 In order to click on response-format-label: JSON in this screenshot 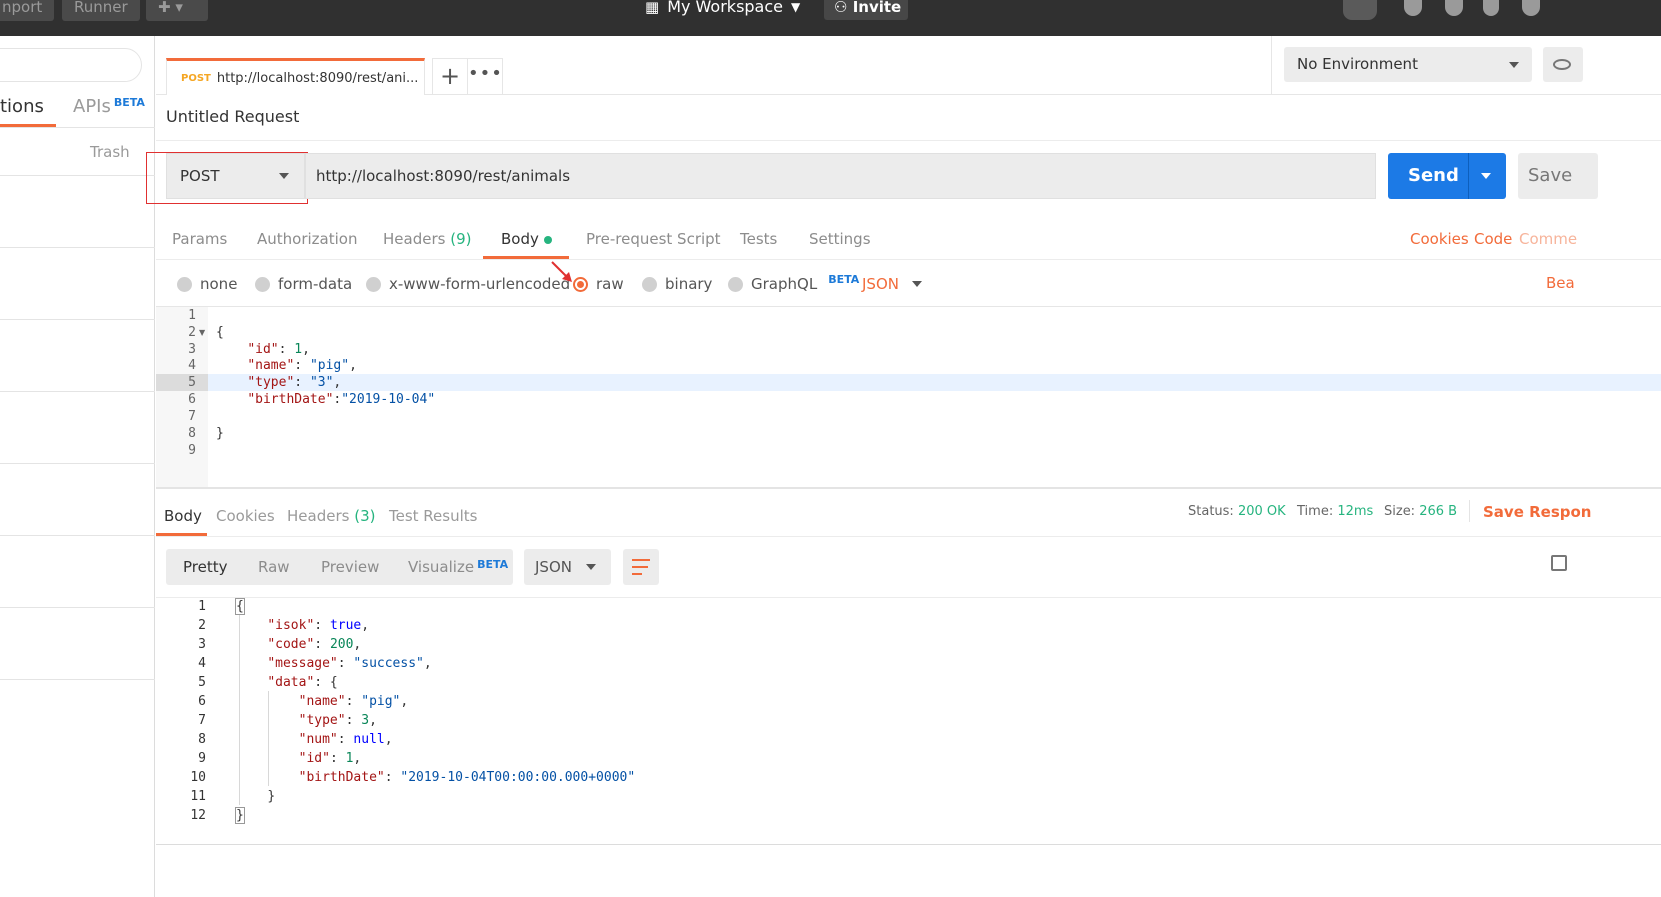, I will do `click(553, 567)`.